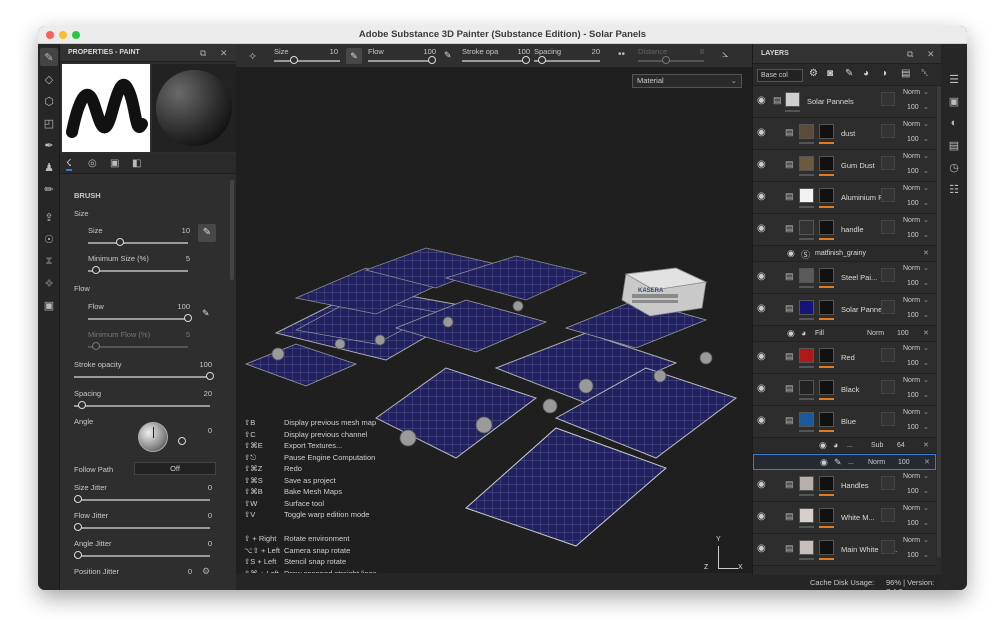 Image resolution: width=1005 pixels, height=640 pixels. Describe the element at coordinates (138, 243) in the screenshot. I see `size-slider` at that location.